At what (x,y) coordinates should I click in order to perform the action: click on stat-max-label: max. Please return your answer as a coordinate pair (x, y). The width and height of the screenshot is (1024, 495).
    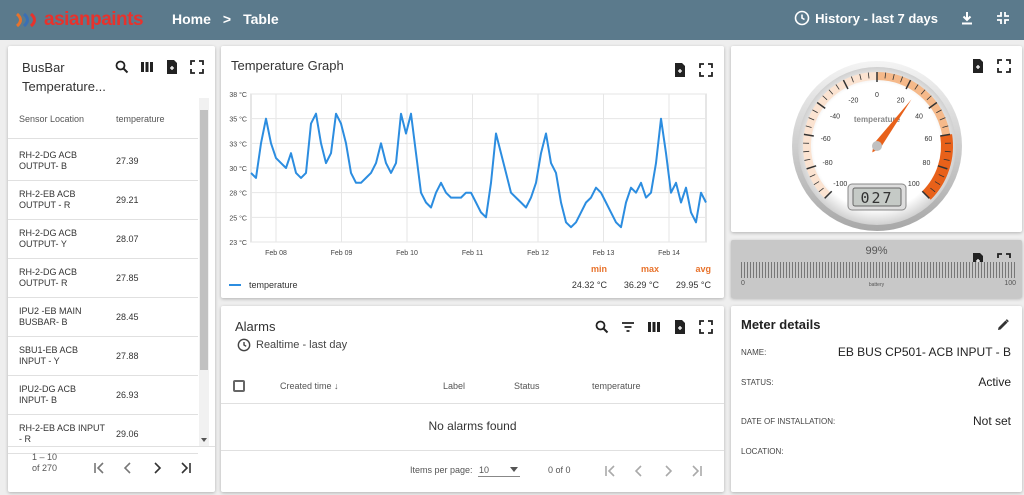
    Looking at the image, I should click on (649, 269).